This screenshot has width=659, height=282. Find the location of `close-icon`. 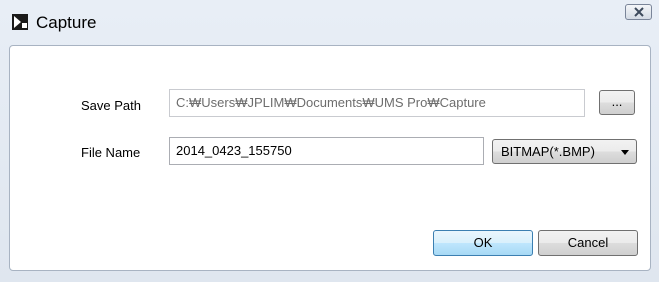

close-icon is located at coordinates (639, 12).